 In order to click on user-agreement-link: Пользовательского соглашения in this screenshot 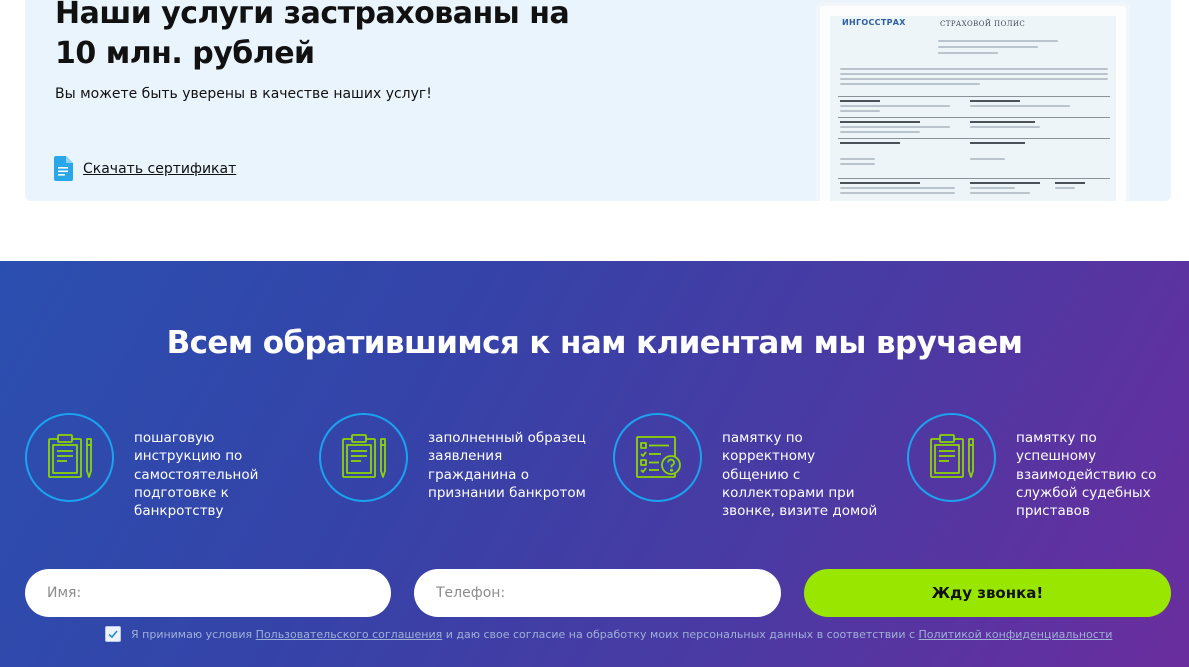, I will do `click(349, 634)`.